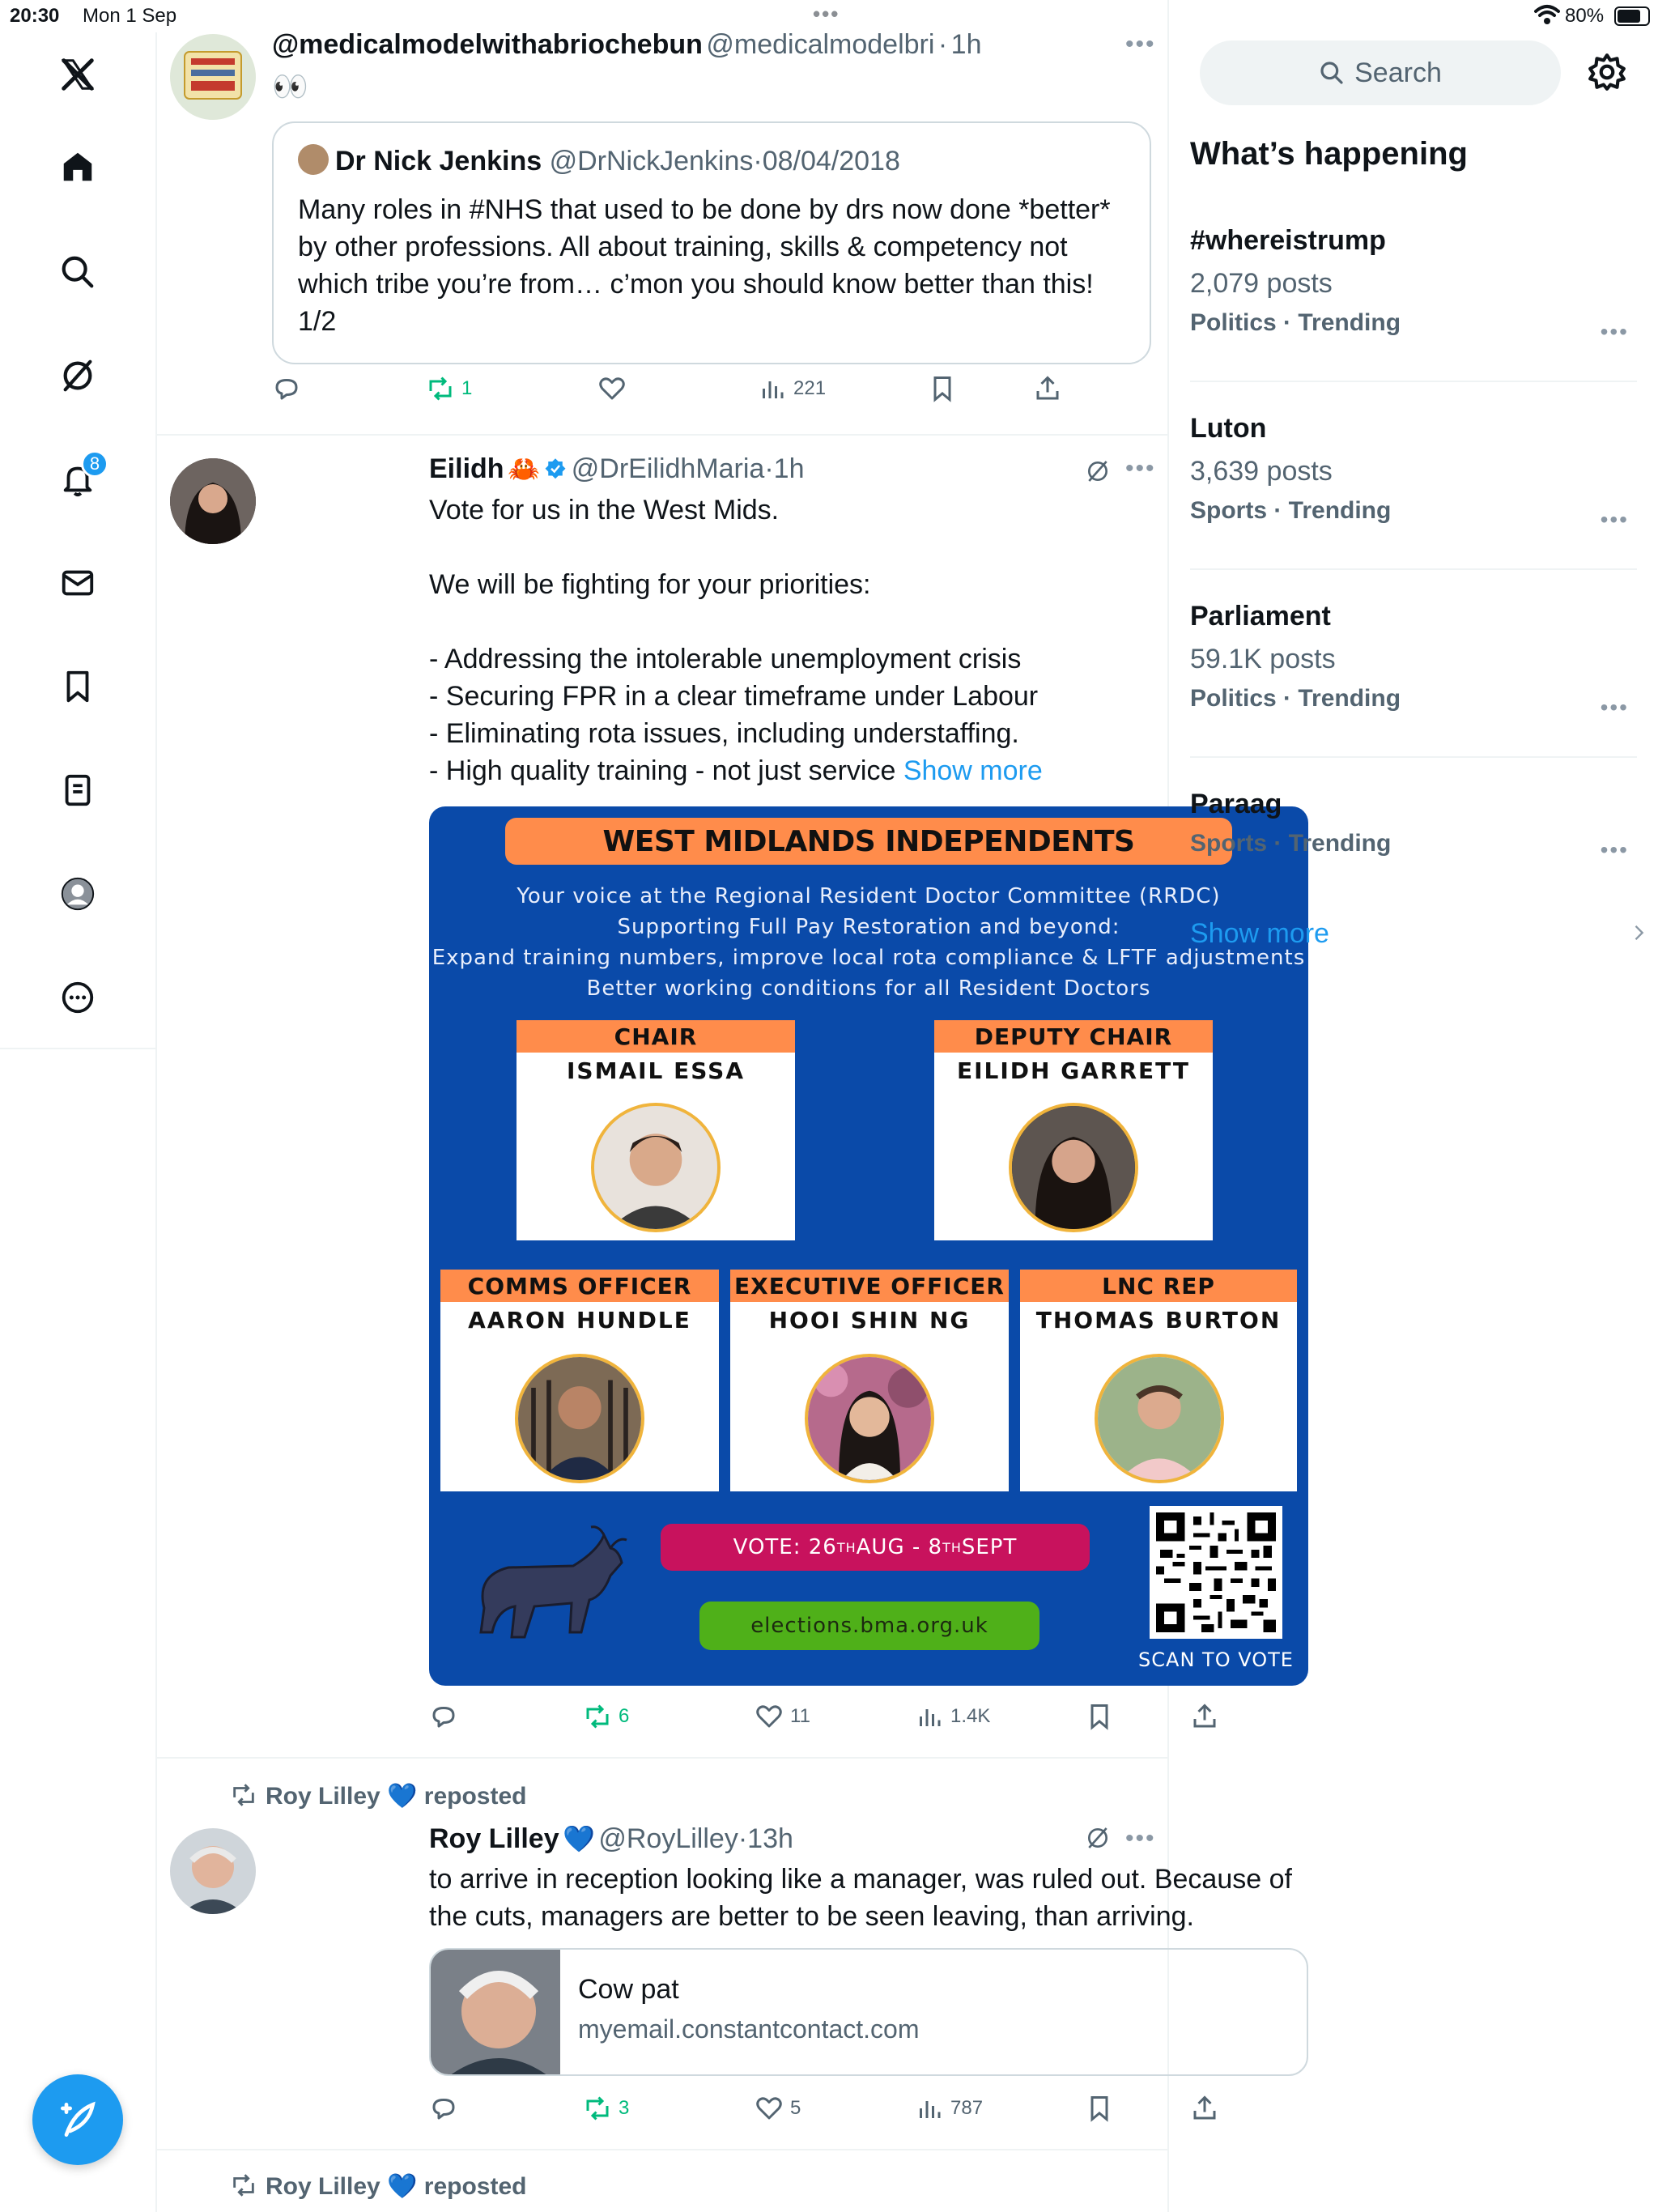 The width and height of the screenshot is (1658, 2212). What do you see at coordinates (1288, 240) in the screenshot?
I see `trend-name: #whereistrump` at bounding box center [1288, 240].